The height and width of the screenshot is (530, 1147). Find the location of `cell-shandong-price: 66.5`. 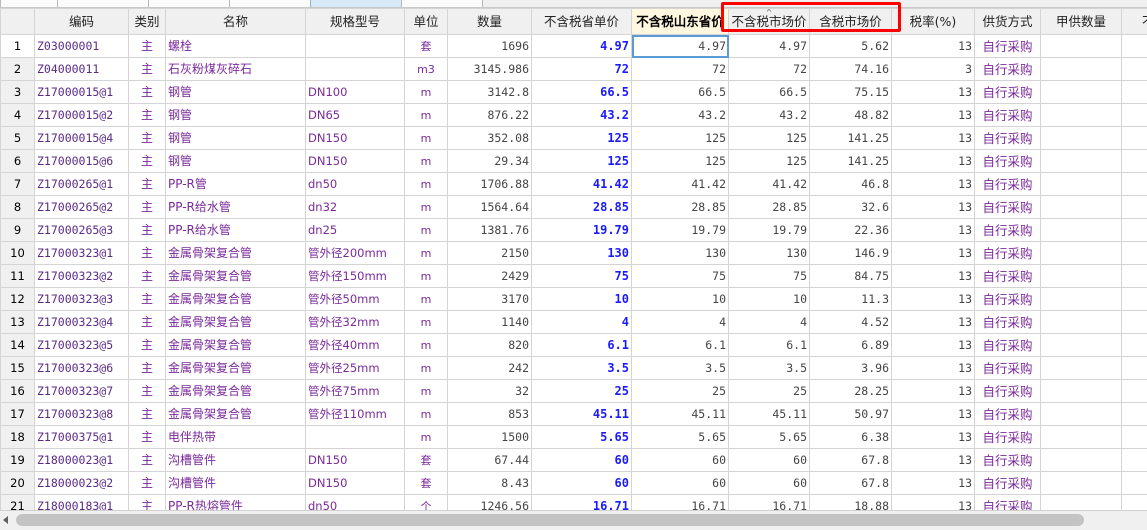

cell-shandong-price: 66.5 is located at coordinates (680, 92).